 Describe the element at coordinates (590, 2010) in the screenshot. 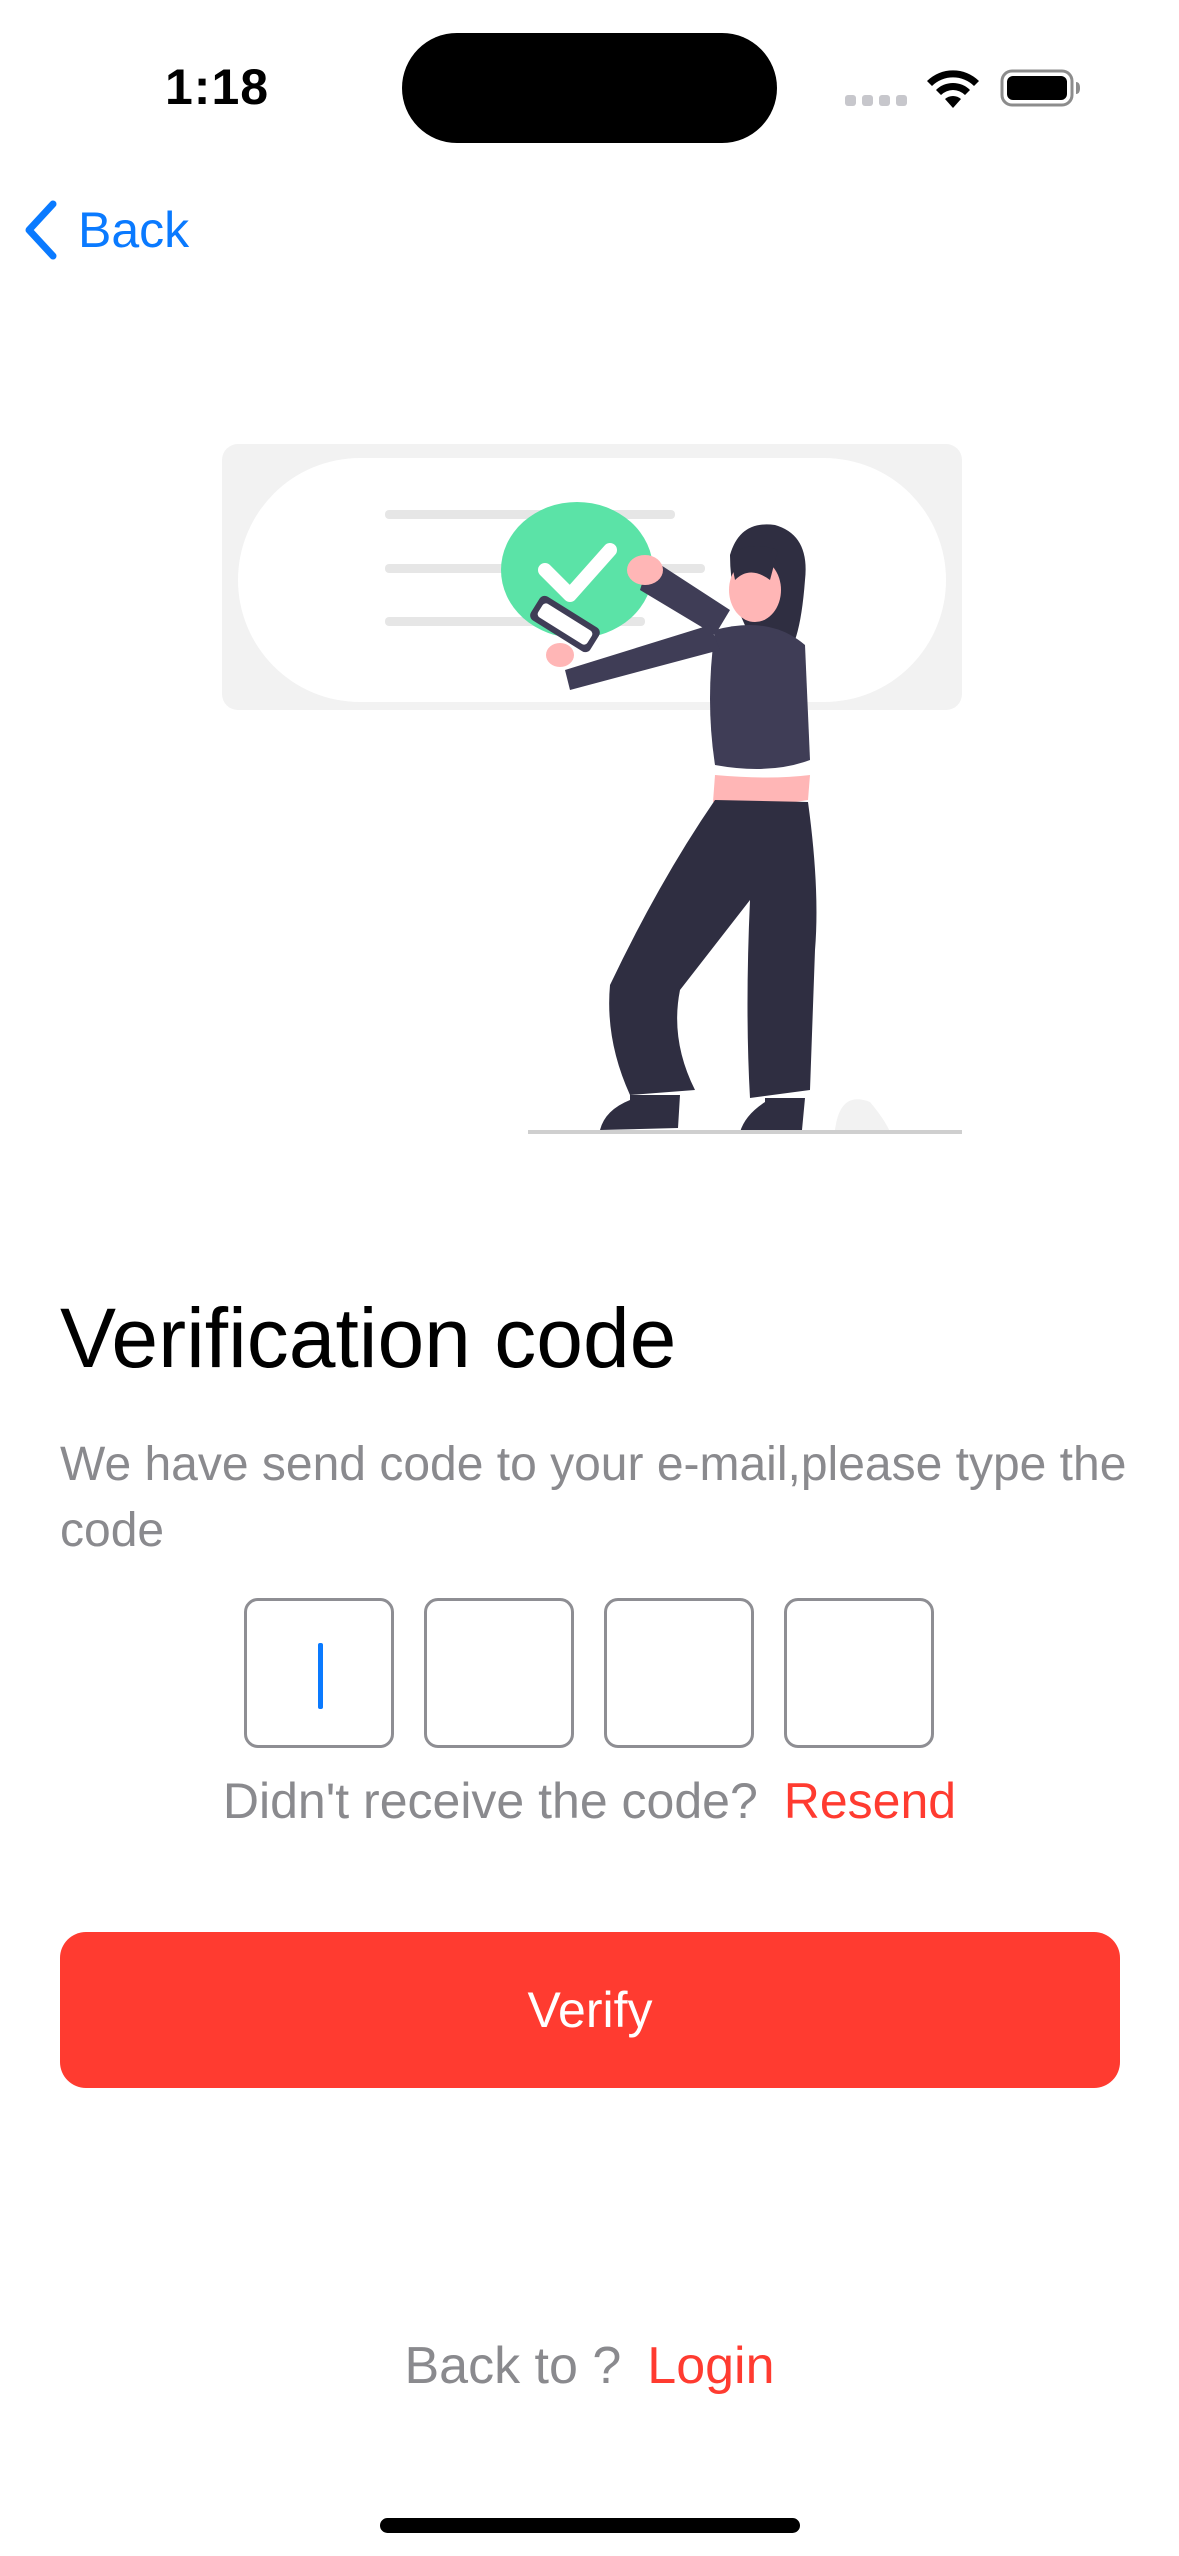

I see `verify-button: Verify` at that location.